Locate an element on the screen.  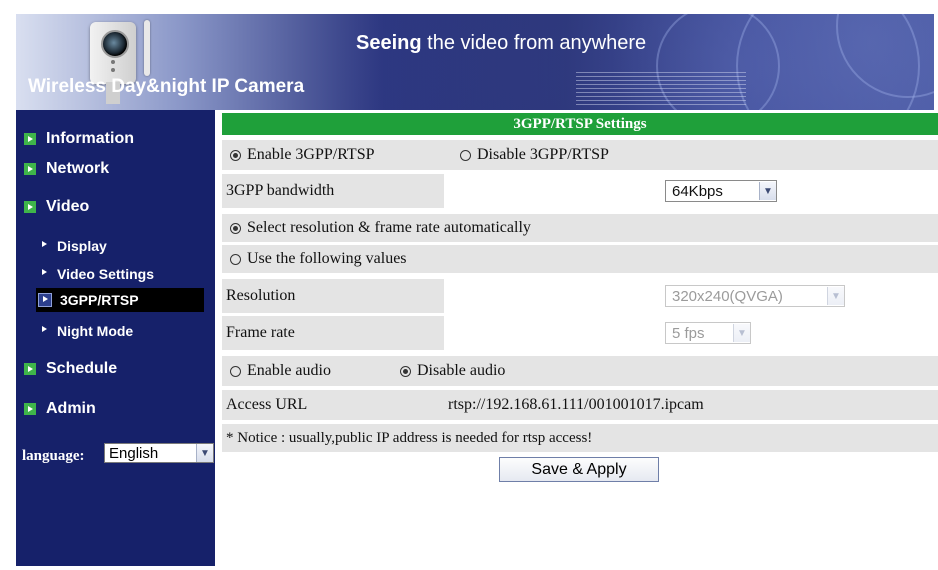
access-url-label: Access URL is located at coordinates (267, 404).